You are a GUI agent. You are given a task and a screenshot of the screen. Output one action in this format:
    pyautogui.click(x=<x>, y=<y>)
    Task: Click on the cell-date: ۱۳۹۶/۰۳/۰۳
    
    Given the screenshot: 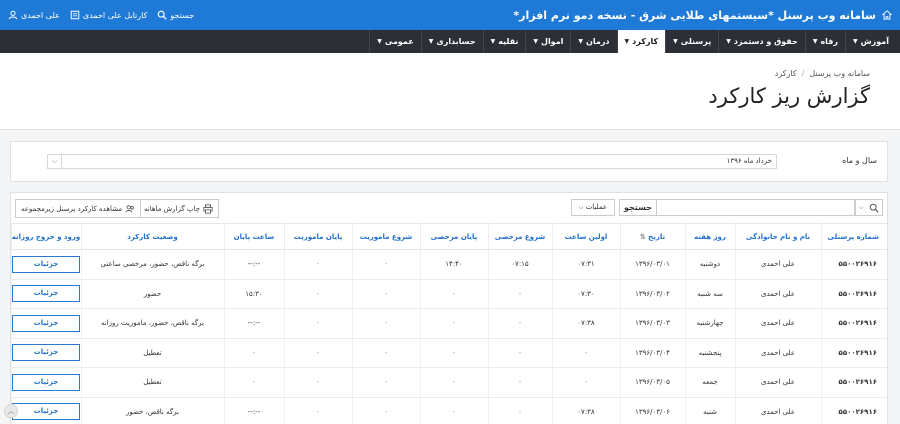 What is the action you would take?
    pyautogui.click(x=652, y=323)
    